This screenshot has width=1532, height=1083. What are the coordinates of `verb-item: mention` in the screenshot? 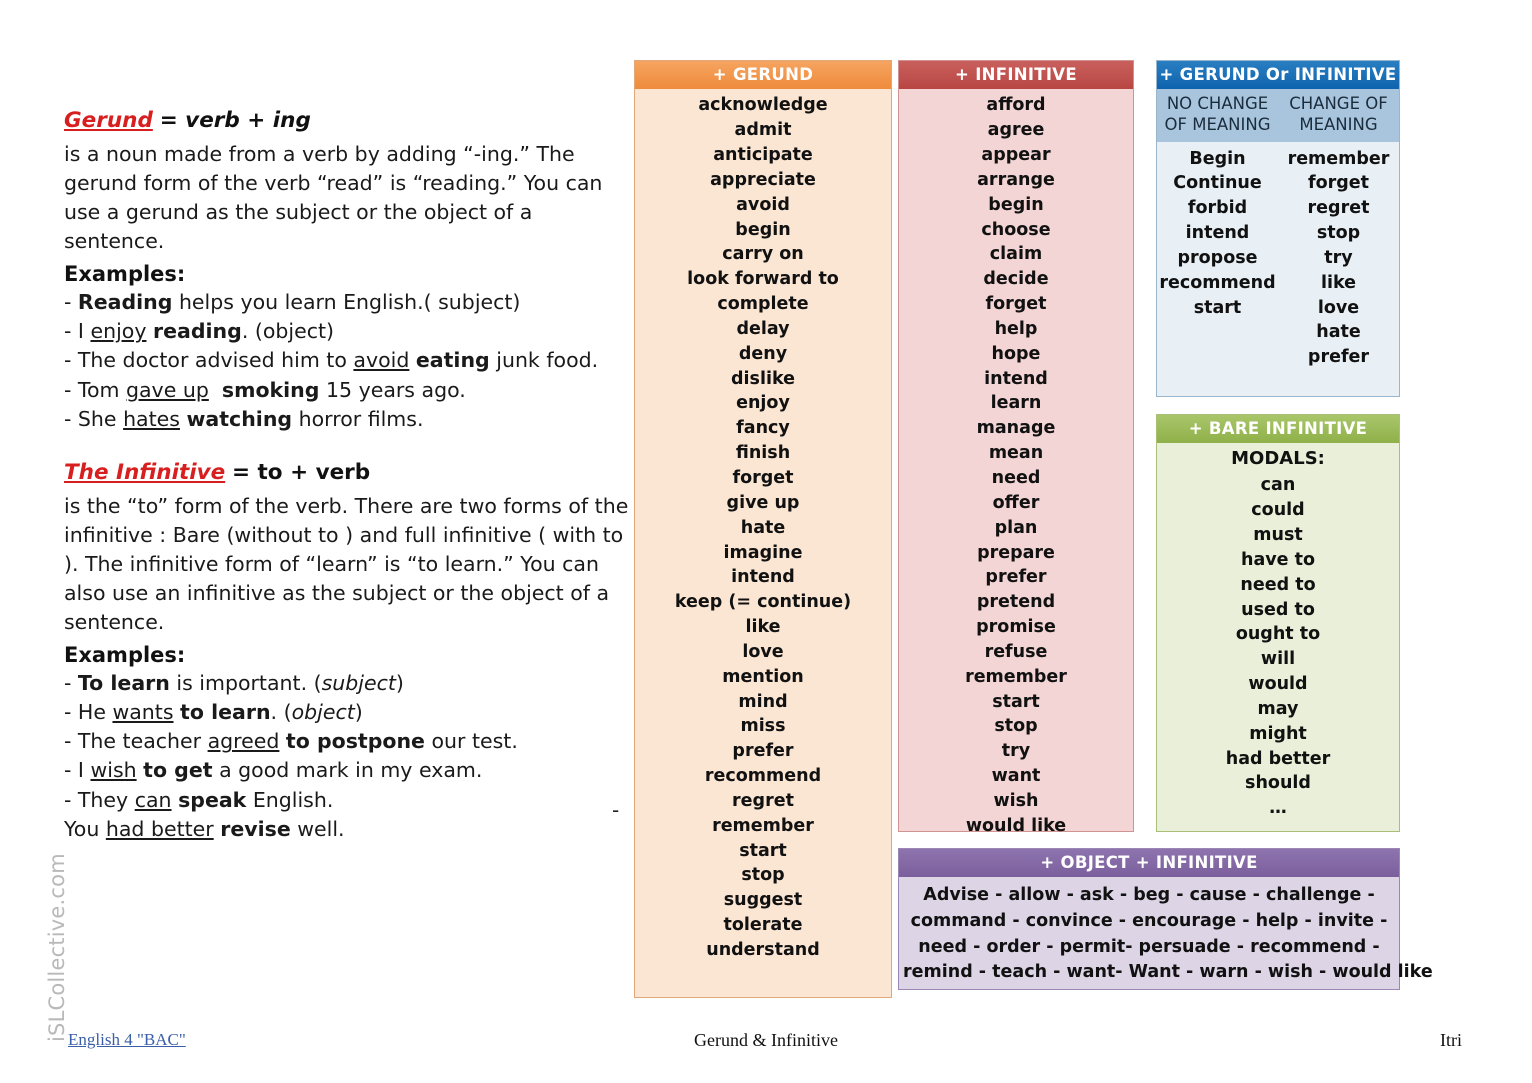 It's located at (763, 676).